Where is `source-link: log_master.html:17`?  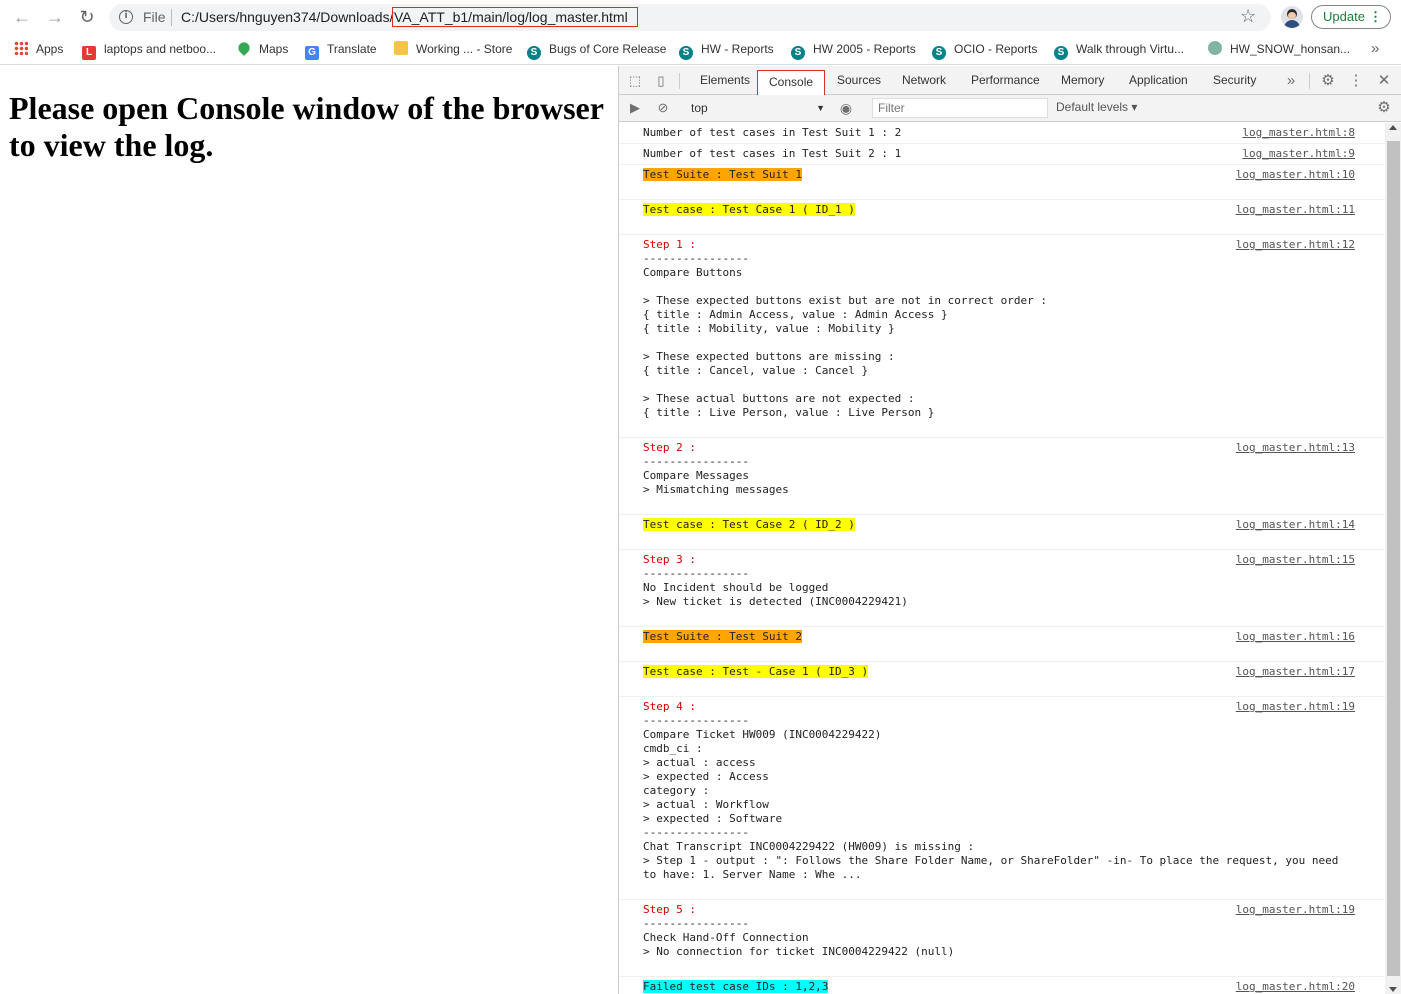 source-link: log_master.html:17 is located at coordinates (1295, 672).